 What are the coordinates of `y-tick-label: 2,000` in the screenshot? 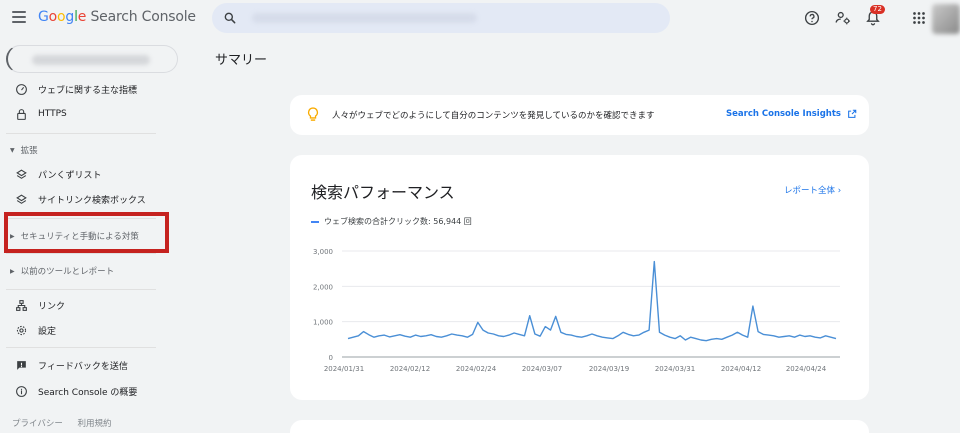 It's located at (323, 287).